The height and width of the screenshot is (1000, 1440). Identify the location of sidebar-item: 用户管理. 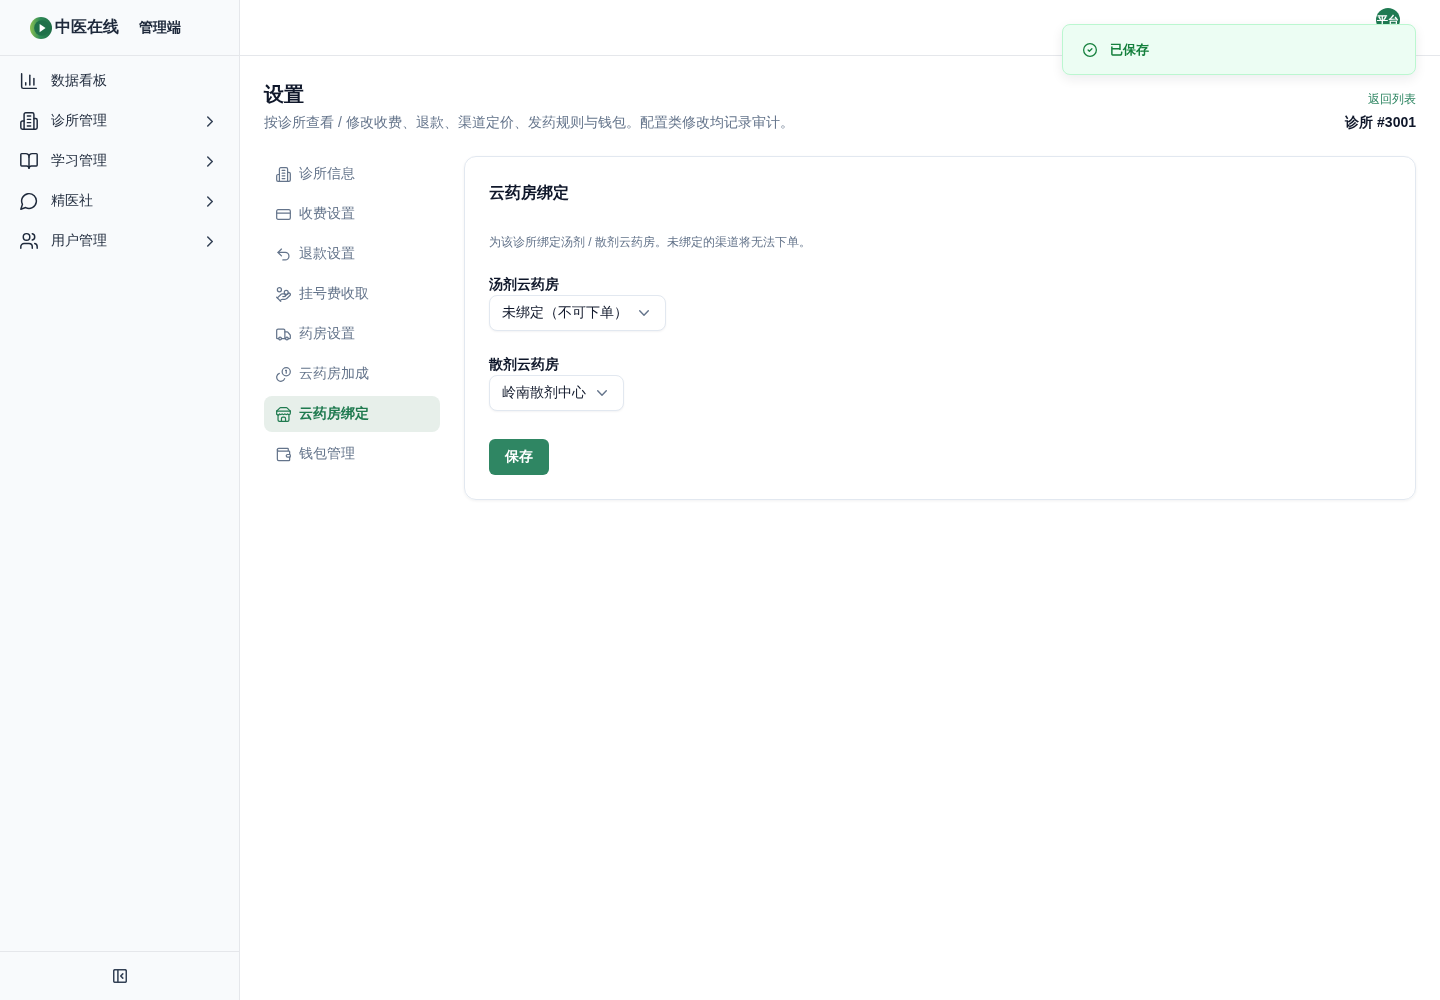
(119, 241).